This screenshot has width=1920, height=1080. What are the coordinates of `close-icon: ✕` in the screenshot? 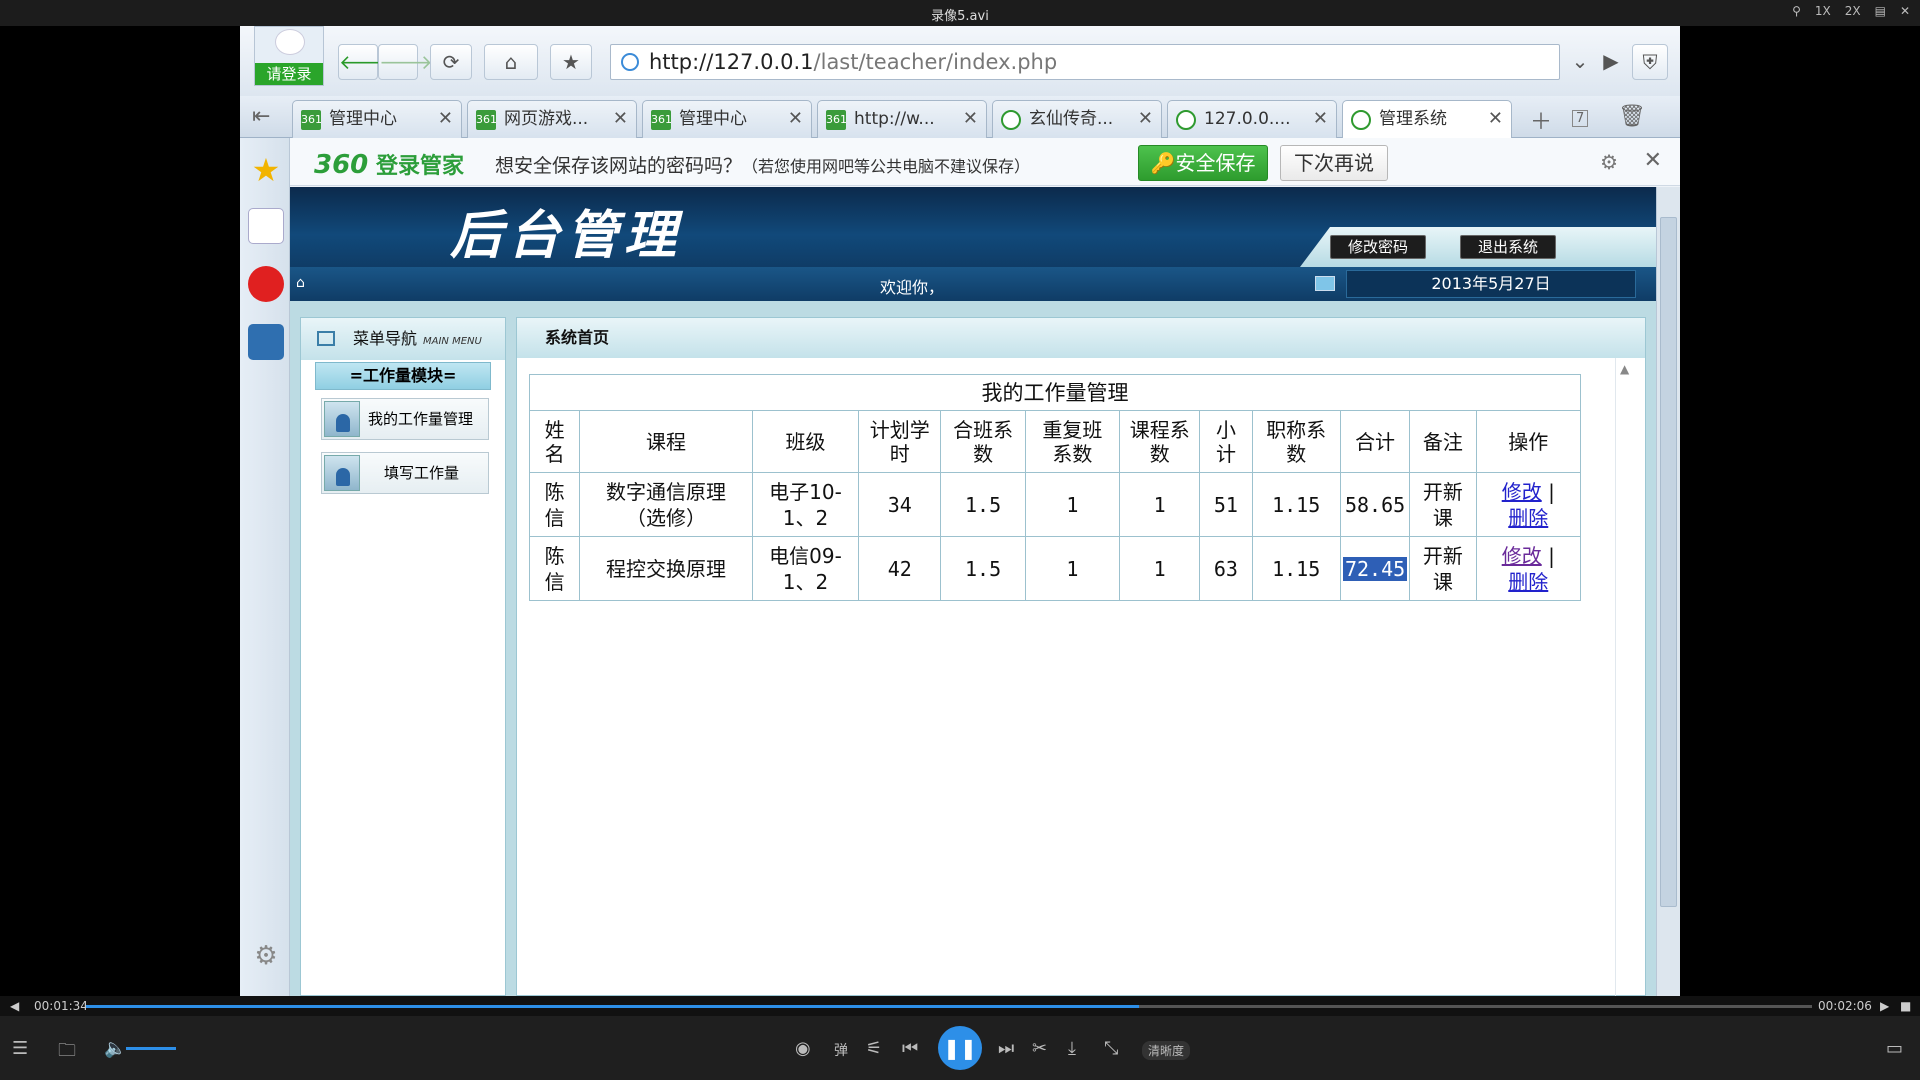 It's located at (1905, 11).